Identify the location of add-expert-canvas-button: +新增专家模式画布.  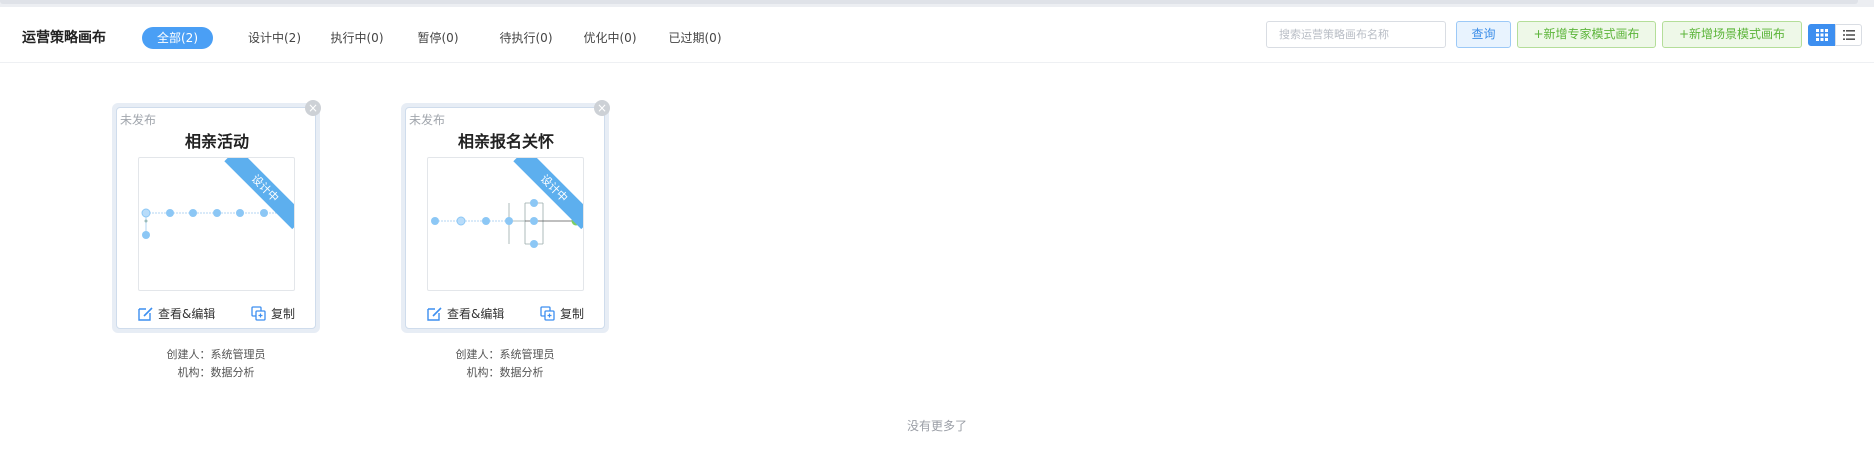
(1586, 34).